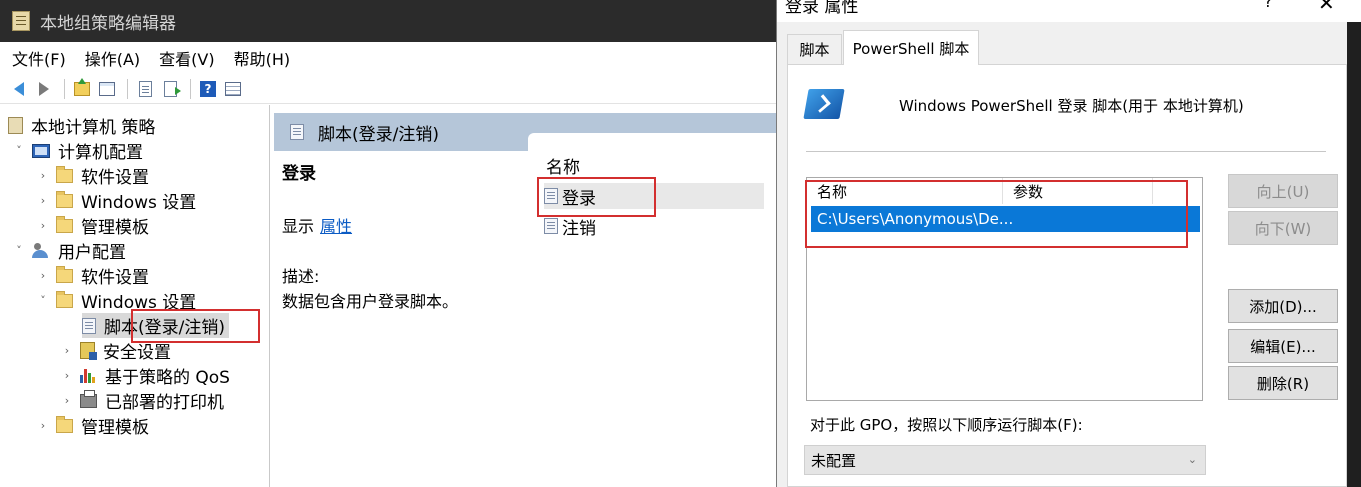  What do you see at coordinates (39, 58) in the screenshot?
I see `menu-file: 文件(F)` at bounding box center [39, 58].